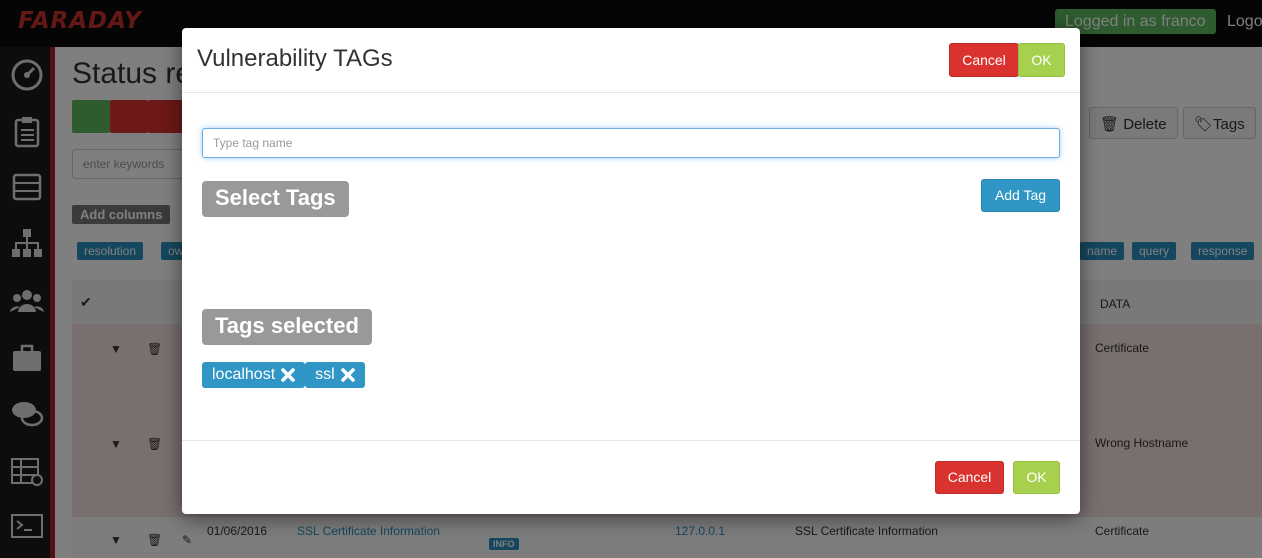  I want to click on selected-tags-list: localhost ssl, so click(283, 375).